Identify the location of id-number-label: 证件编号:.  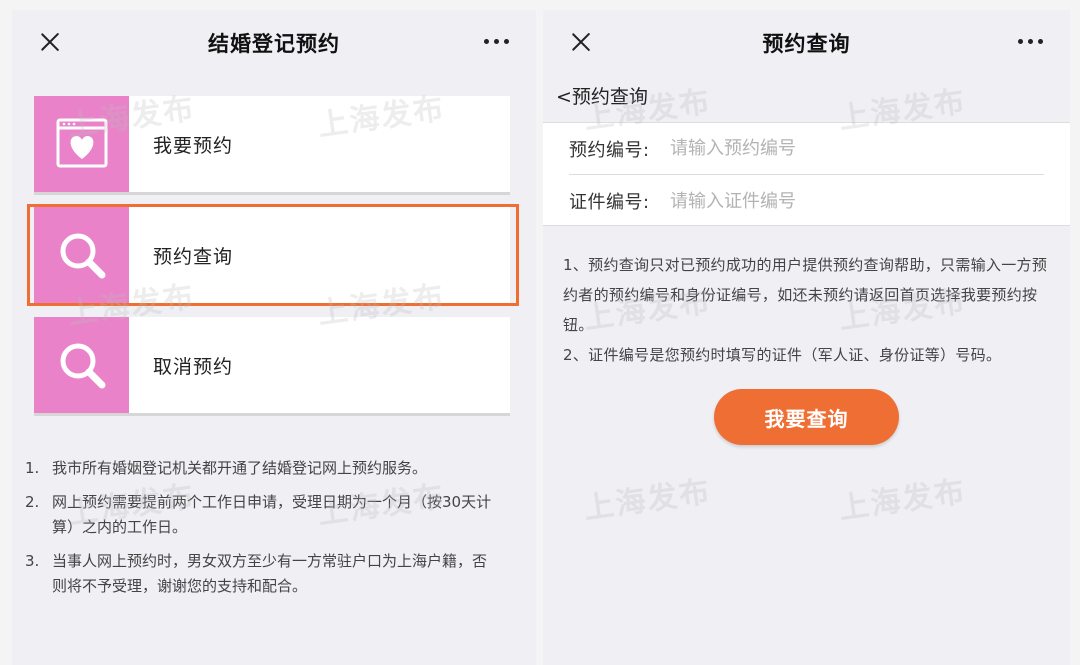
(609, 202).